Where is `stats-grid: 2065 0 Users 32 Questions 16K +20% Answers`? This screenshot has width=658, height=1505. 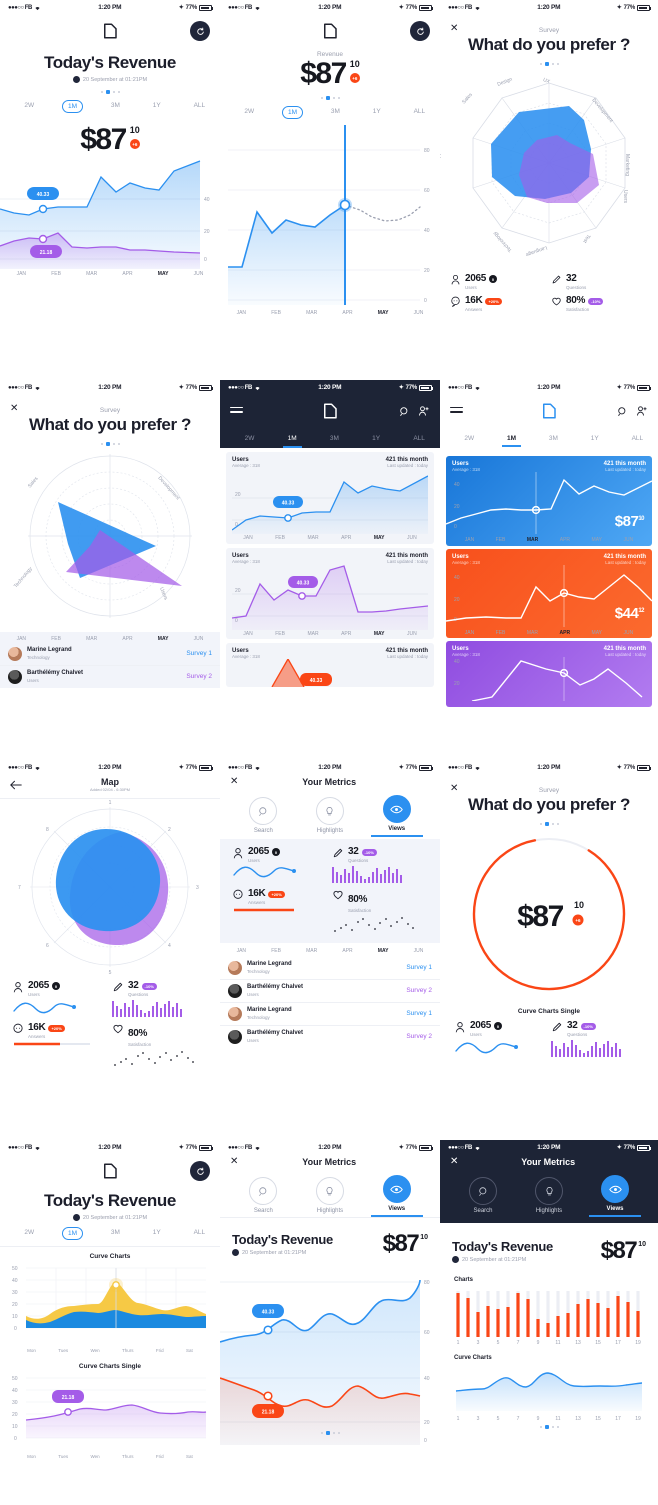 stats-grid: 2065 0 Users 32 Questions 16K +20% Answers is located at coordinates (549, 293).